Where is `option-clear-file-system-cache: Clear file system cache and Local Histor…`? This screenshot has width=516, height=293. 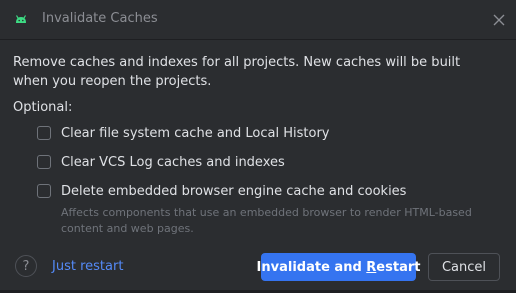 option-clear-file-system-cache: Clear file system cache and Local Histor… is located at coordinates (183, 133).